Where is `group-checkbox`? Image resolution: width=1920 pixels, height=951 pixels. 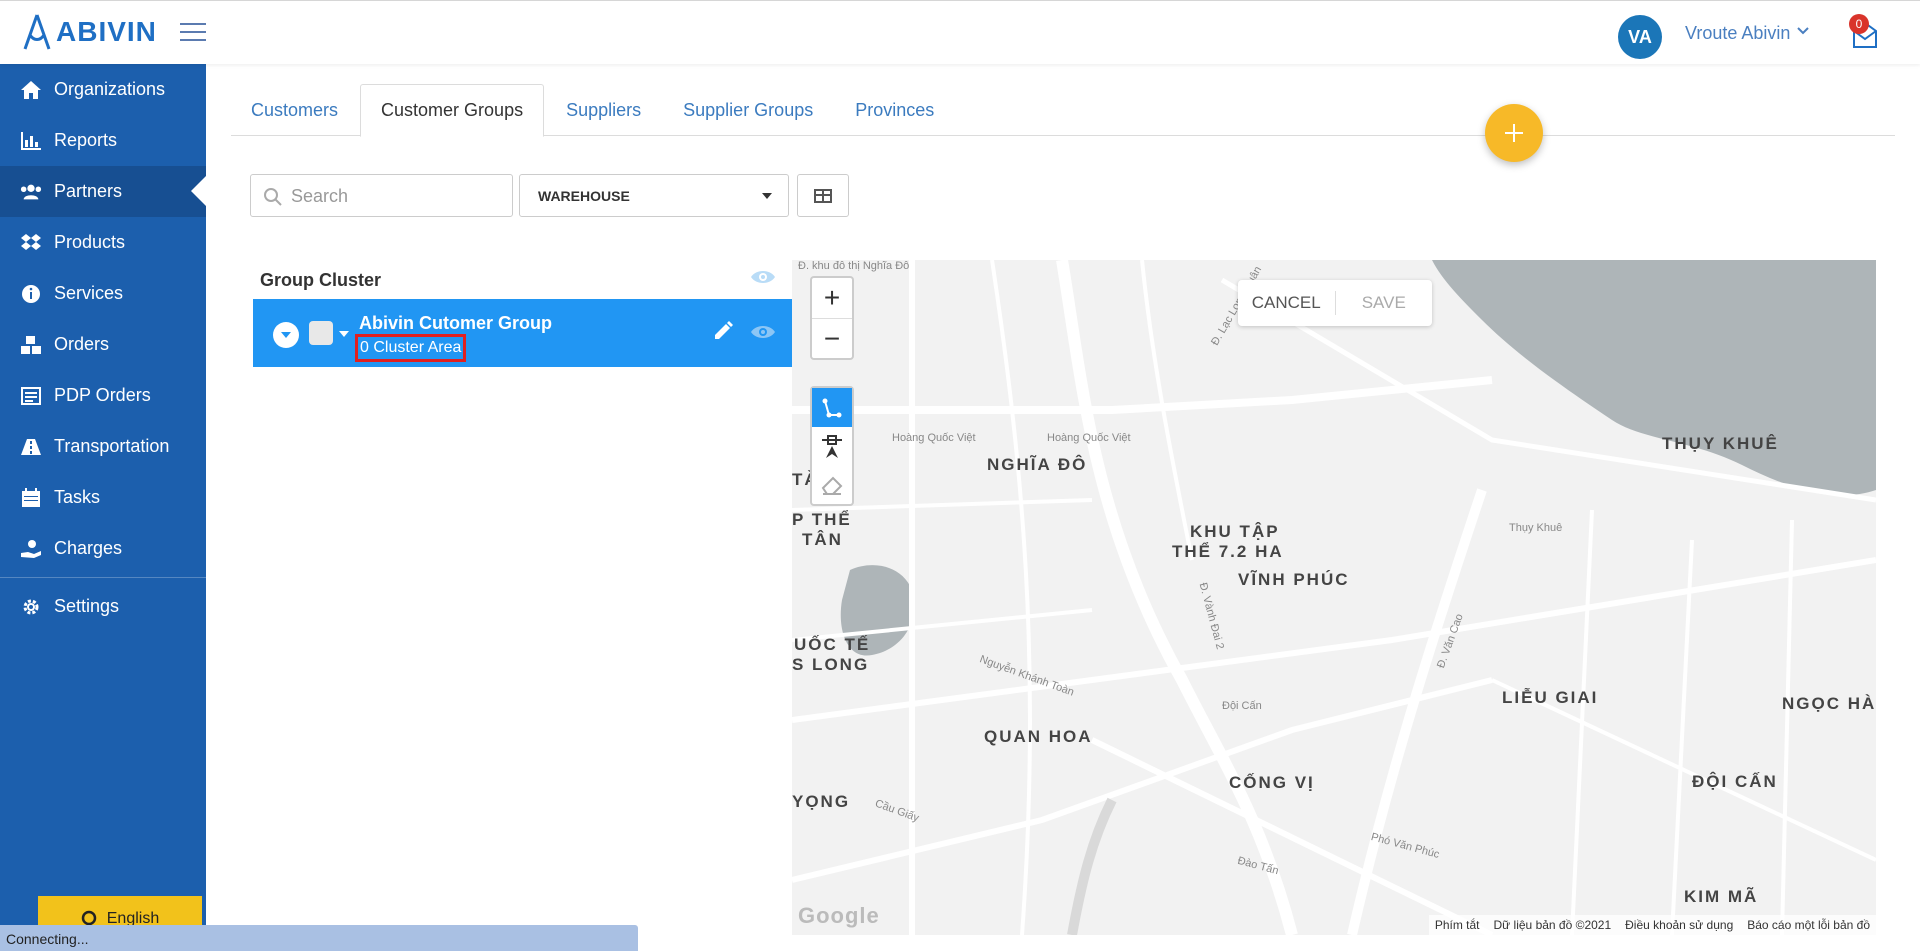
group-checkbox is located at coordinates (321, 333).